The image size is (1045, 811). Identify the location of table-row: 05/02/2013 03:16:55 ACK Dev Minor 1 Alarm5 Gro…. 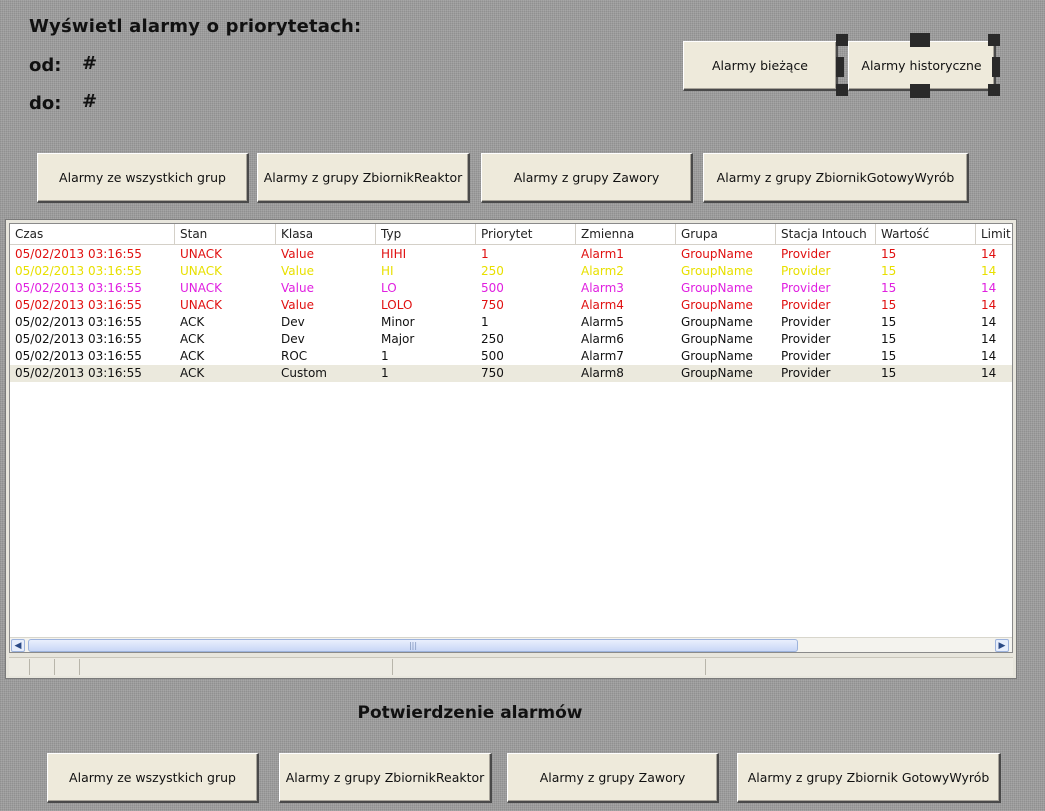
(511, 322).